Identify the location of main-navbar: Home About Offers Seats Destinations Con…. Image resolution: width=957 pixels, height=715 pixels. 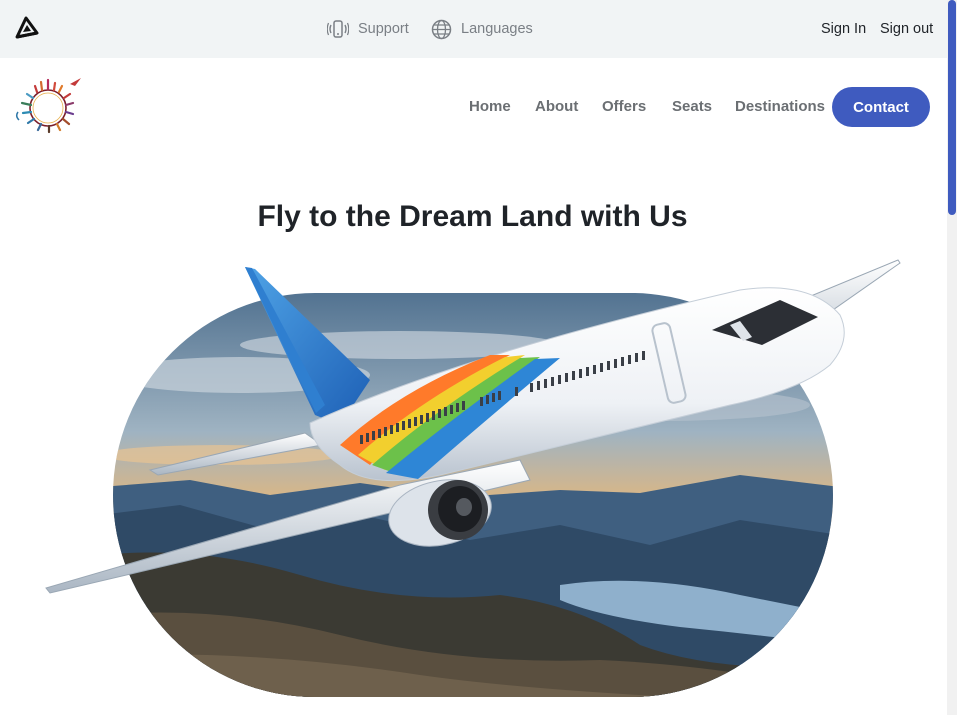
(473, 107).